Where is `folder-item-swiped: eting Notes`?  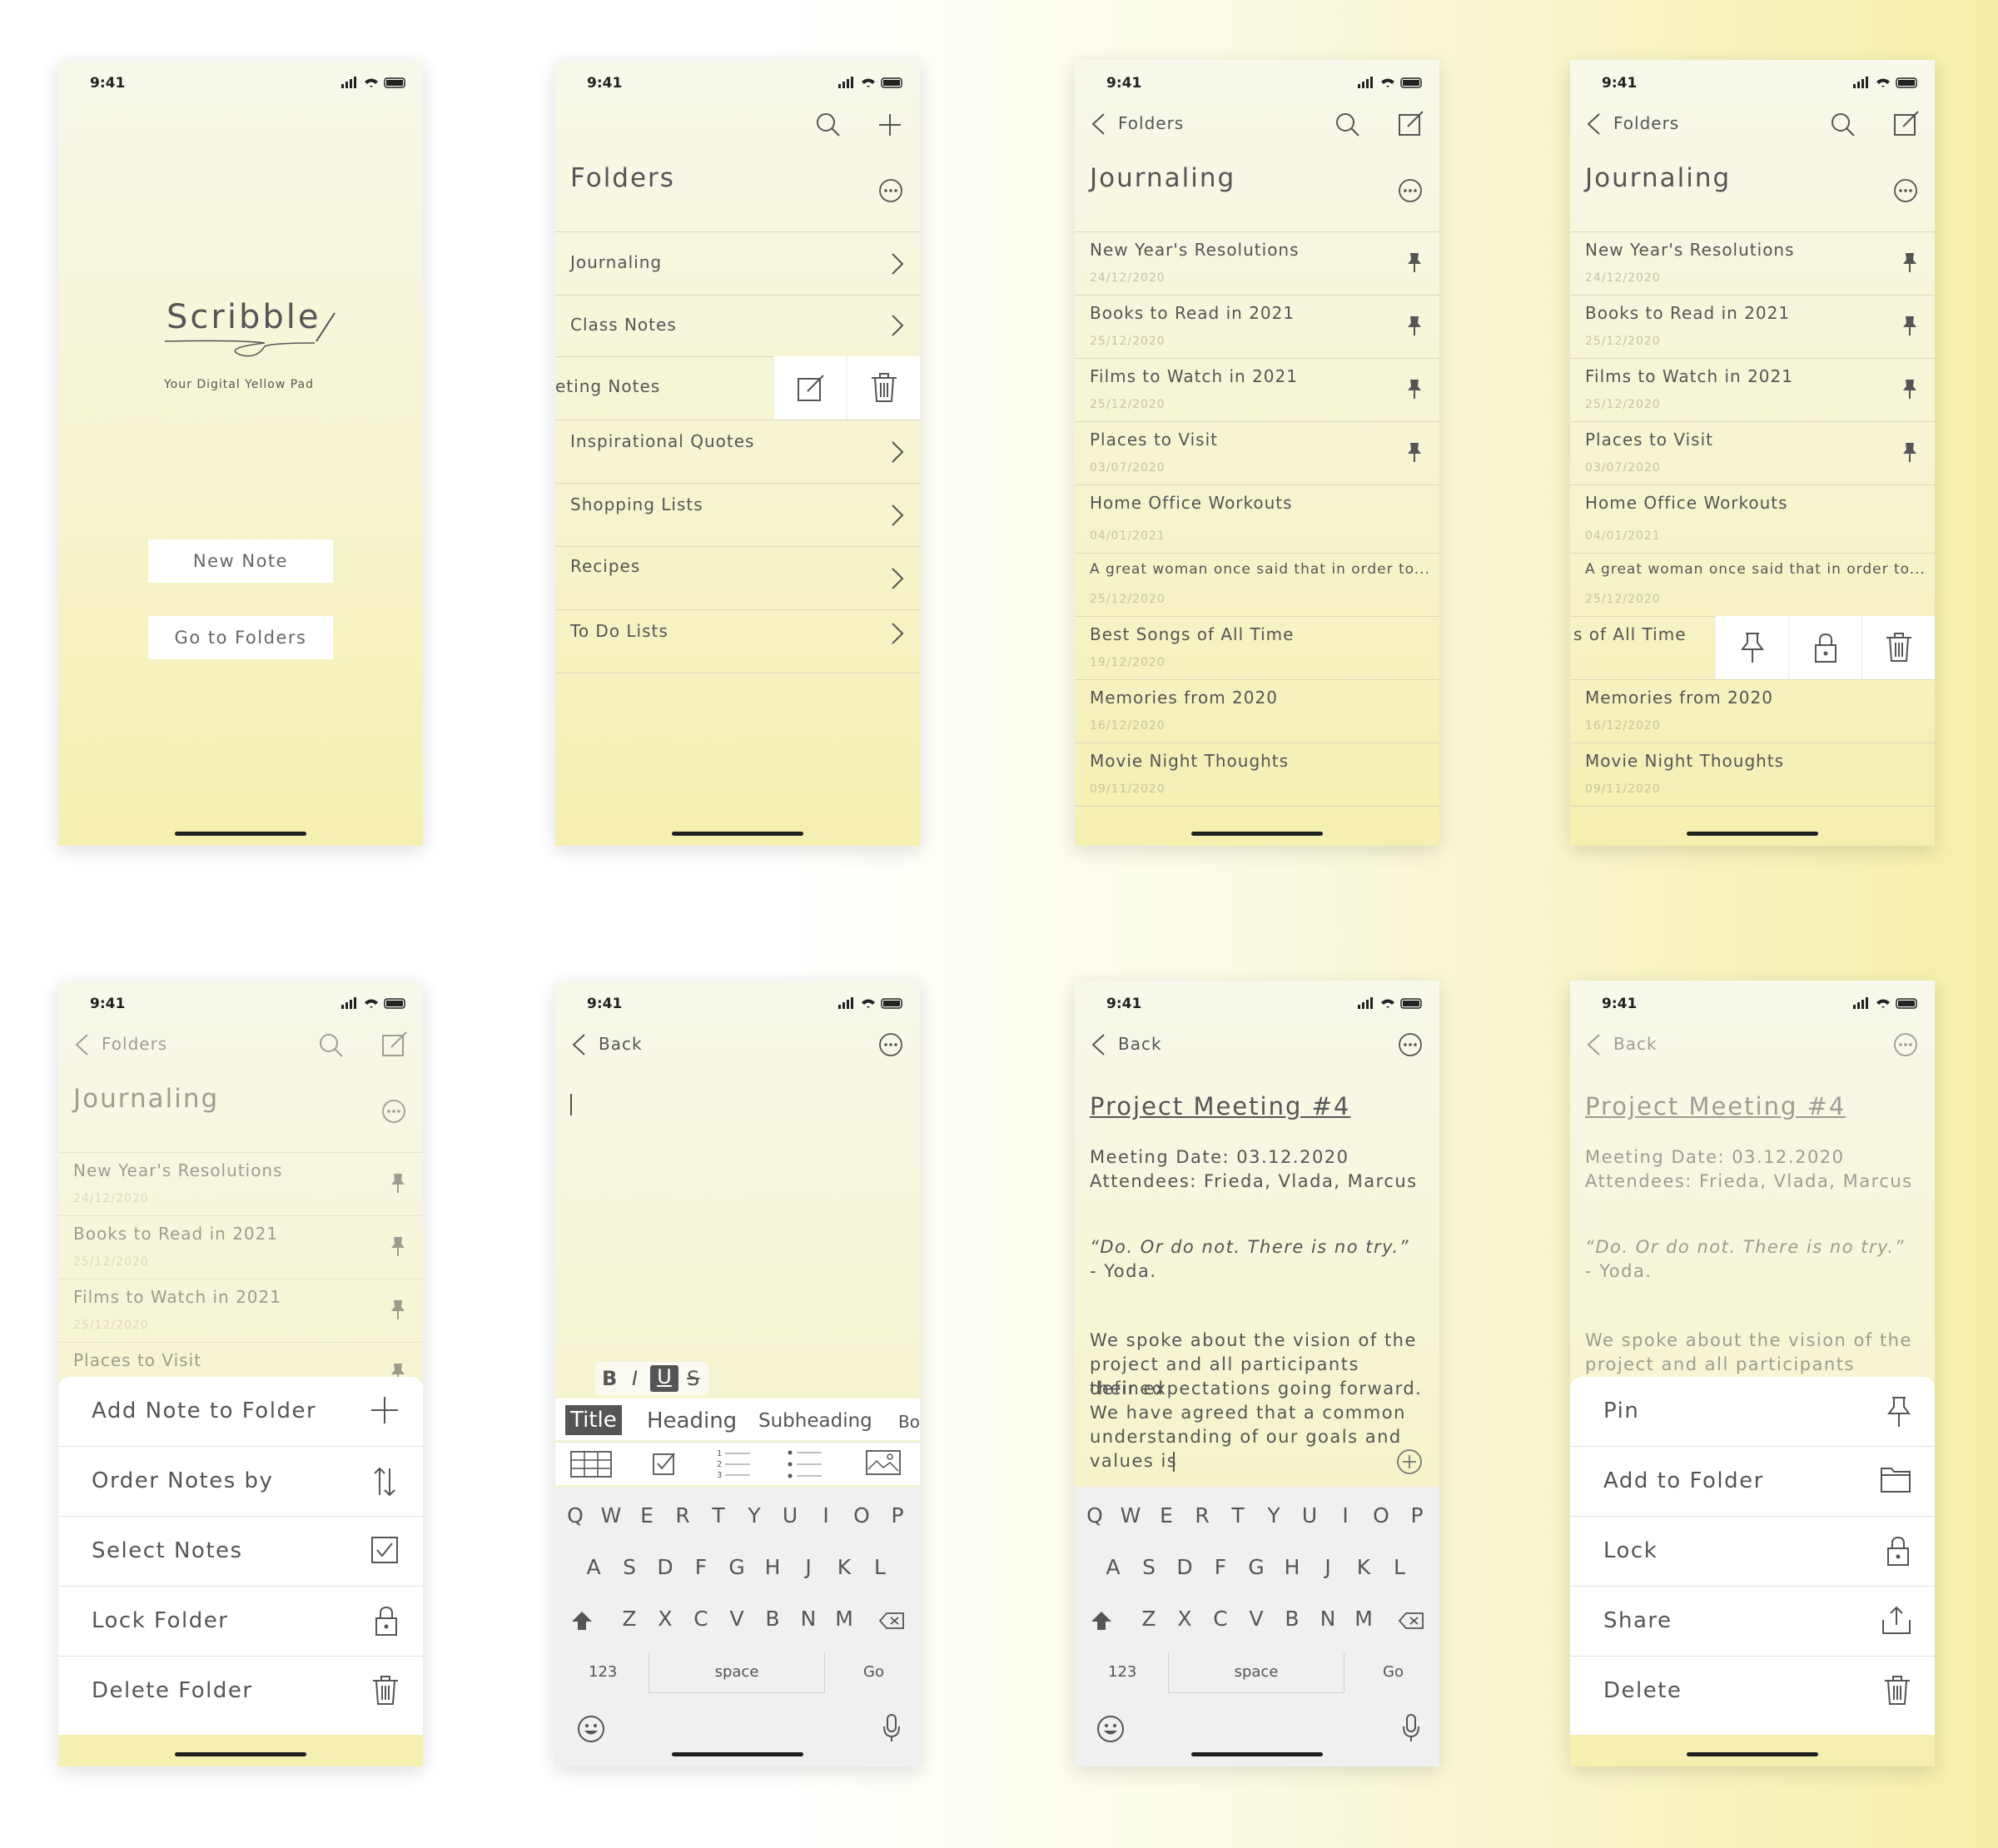
folder-item-swiped: eting Notes is located at coordinates (738, 388).